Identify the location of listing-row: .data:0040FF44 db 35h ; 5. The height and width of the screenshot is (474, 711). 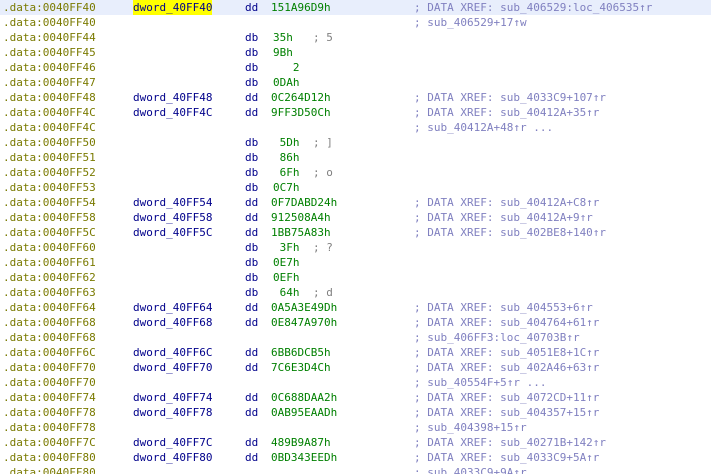
(355, 37).